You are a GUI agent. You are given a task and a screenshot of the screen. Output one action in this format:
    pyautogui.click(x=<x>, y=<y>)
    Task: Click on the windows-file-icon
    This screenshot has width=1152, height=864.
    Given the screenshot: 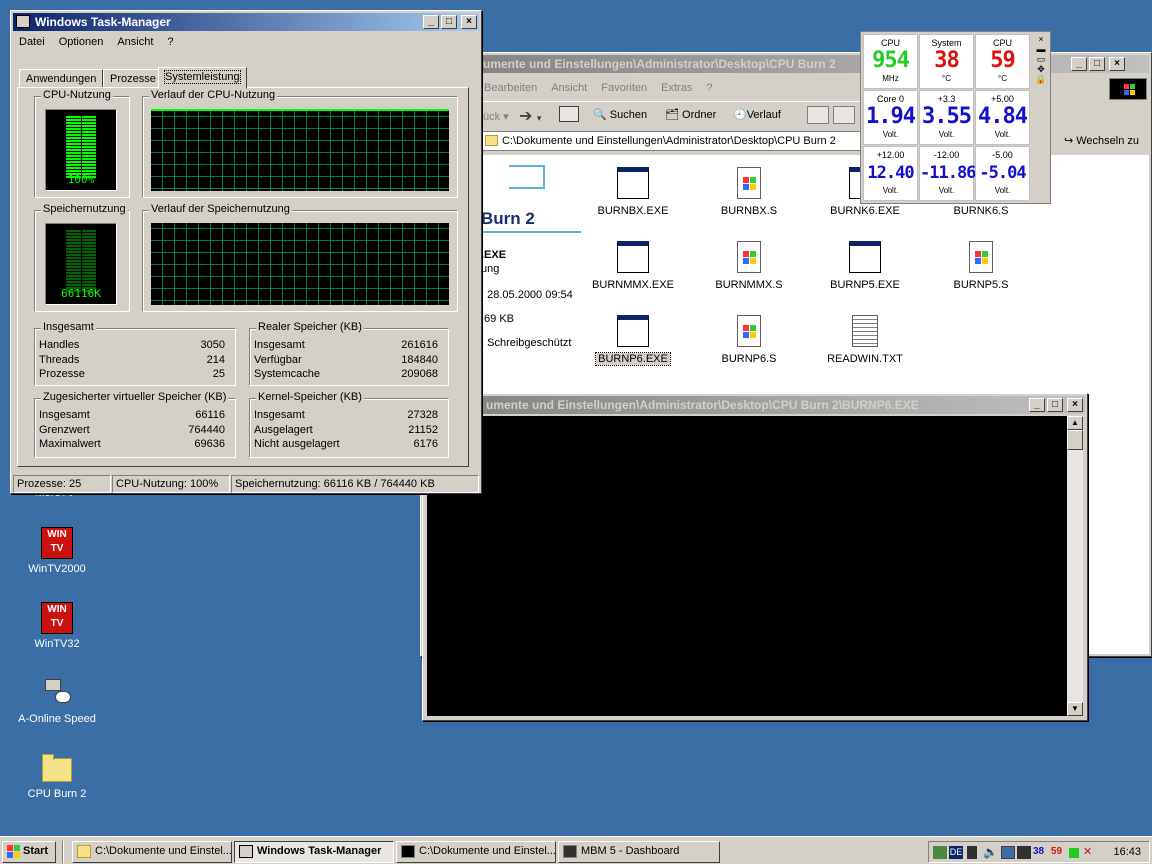 What is the action you would take?
    pyautogui.click(x=981, y=257)
    